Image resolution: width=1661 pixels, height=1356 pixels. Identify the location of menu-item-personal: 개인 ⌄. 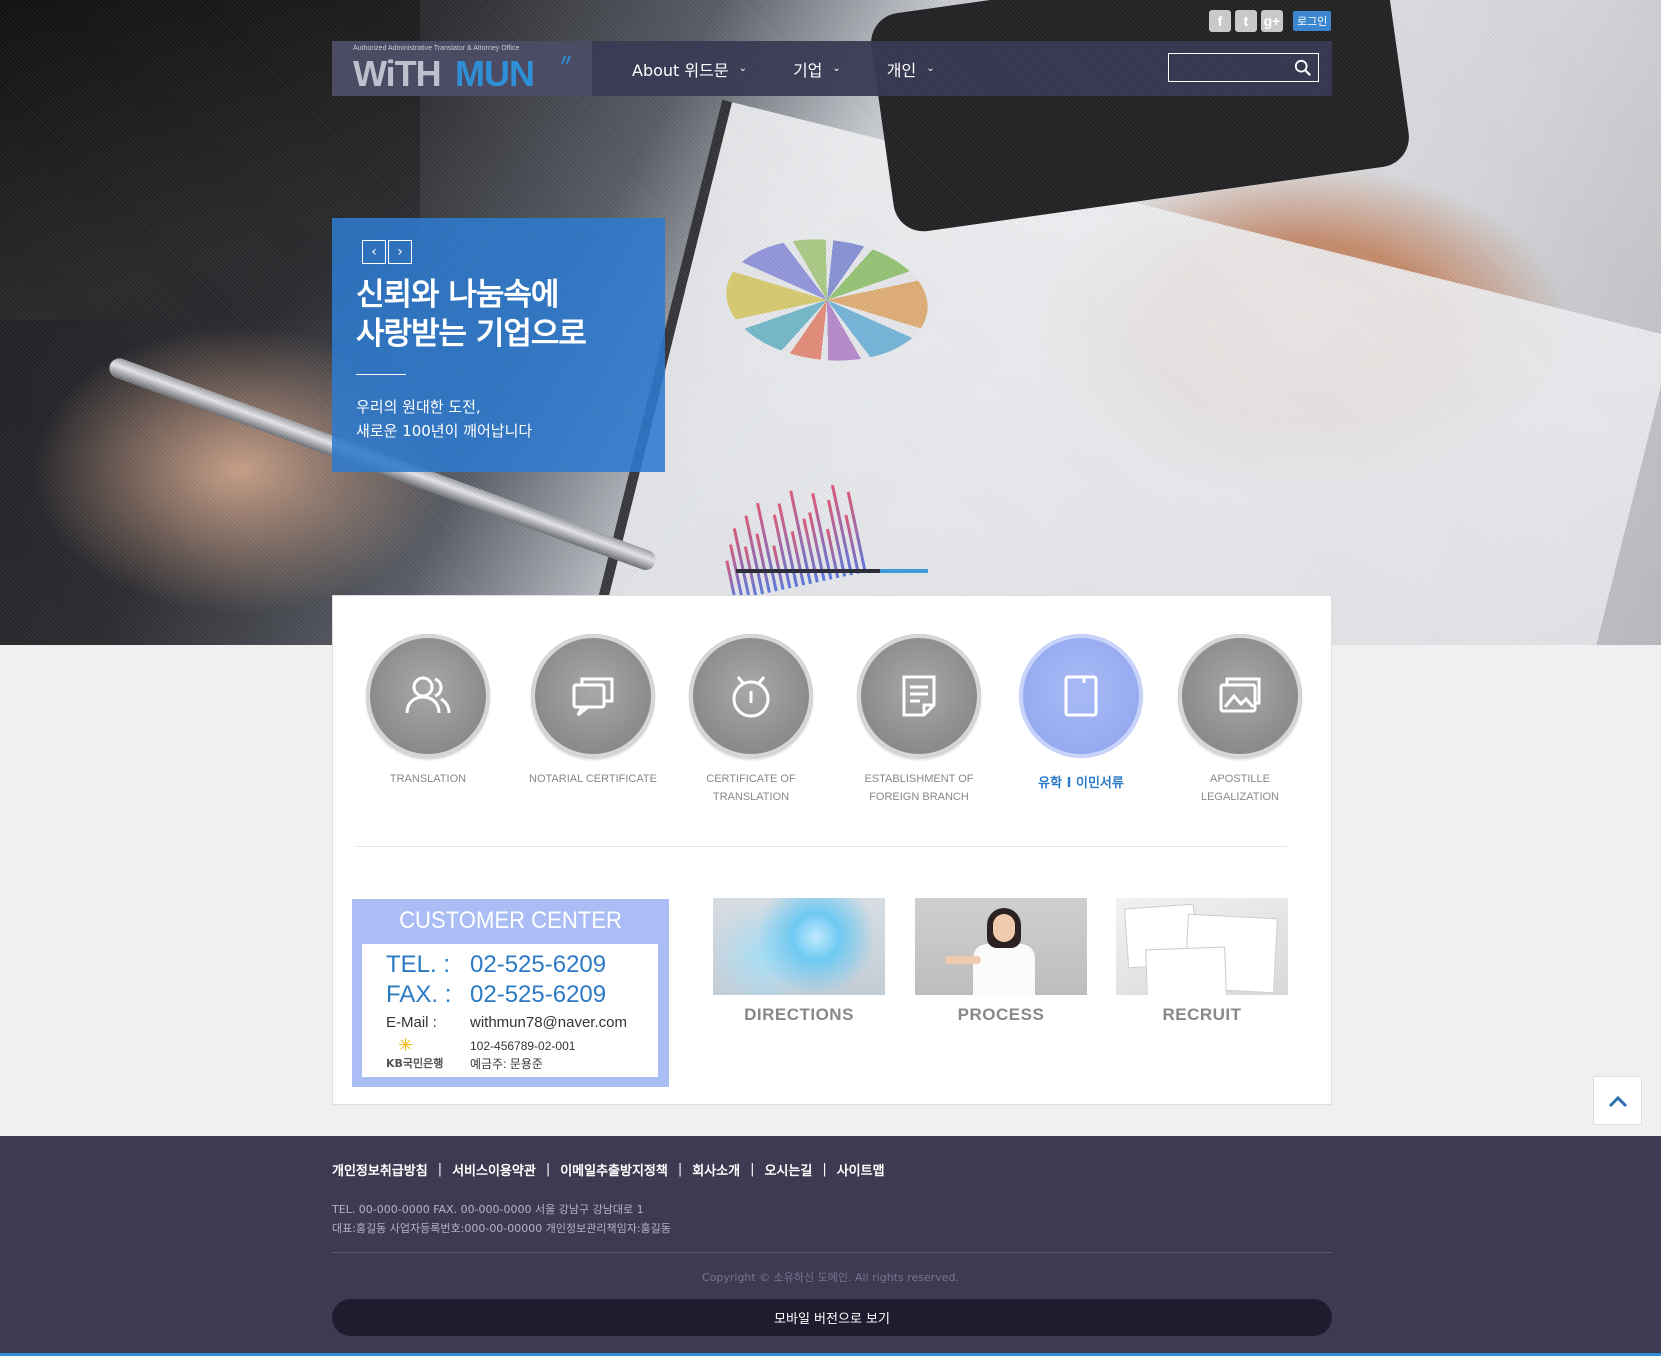
(911, 69).